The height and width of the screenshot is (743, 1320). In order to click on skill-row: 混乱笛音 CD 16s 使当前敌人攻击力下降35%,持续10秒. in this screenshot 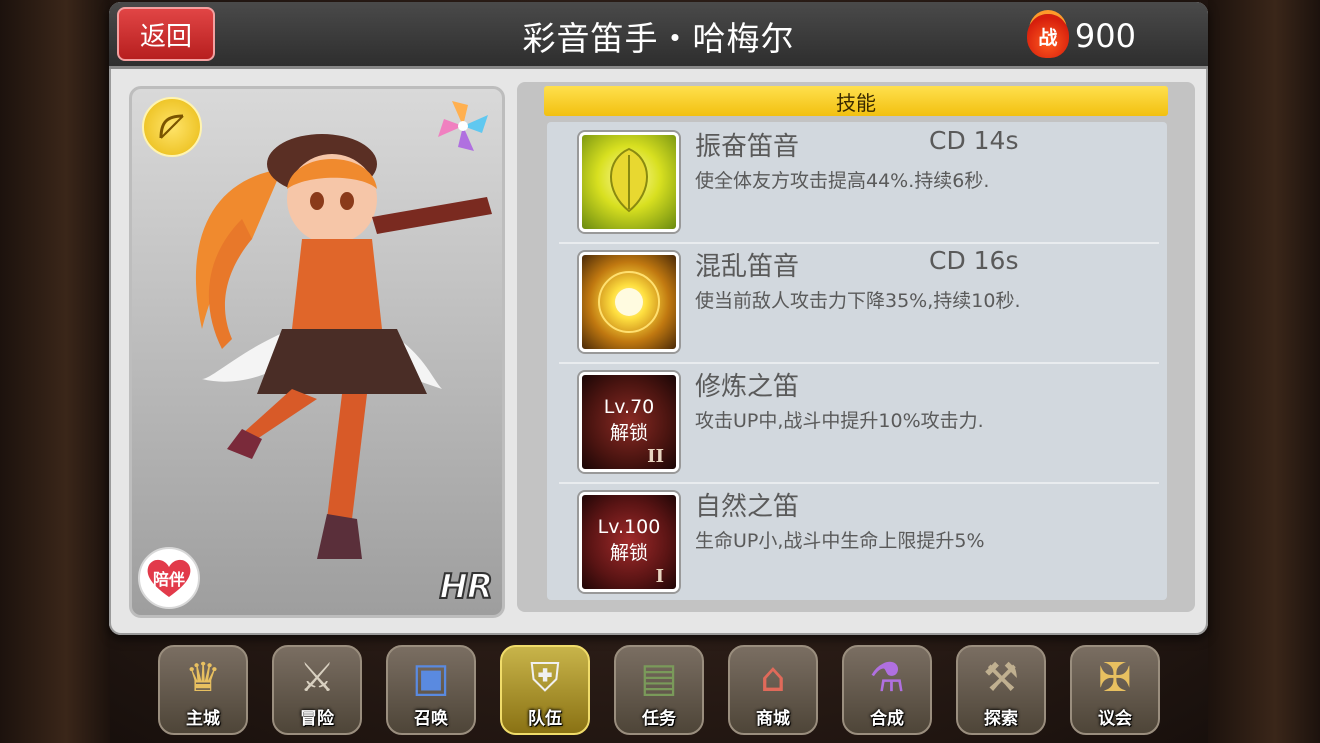, I will do `click(859, 303)`.